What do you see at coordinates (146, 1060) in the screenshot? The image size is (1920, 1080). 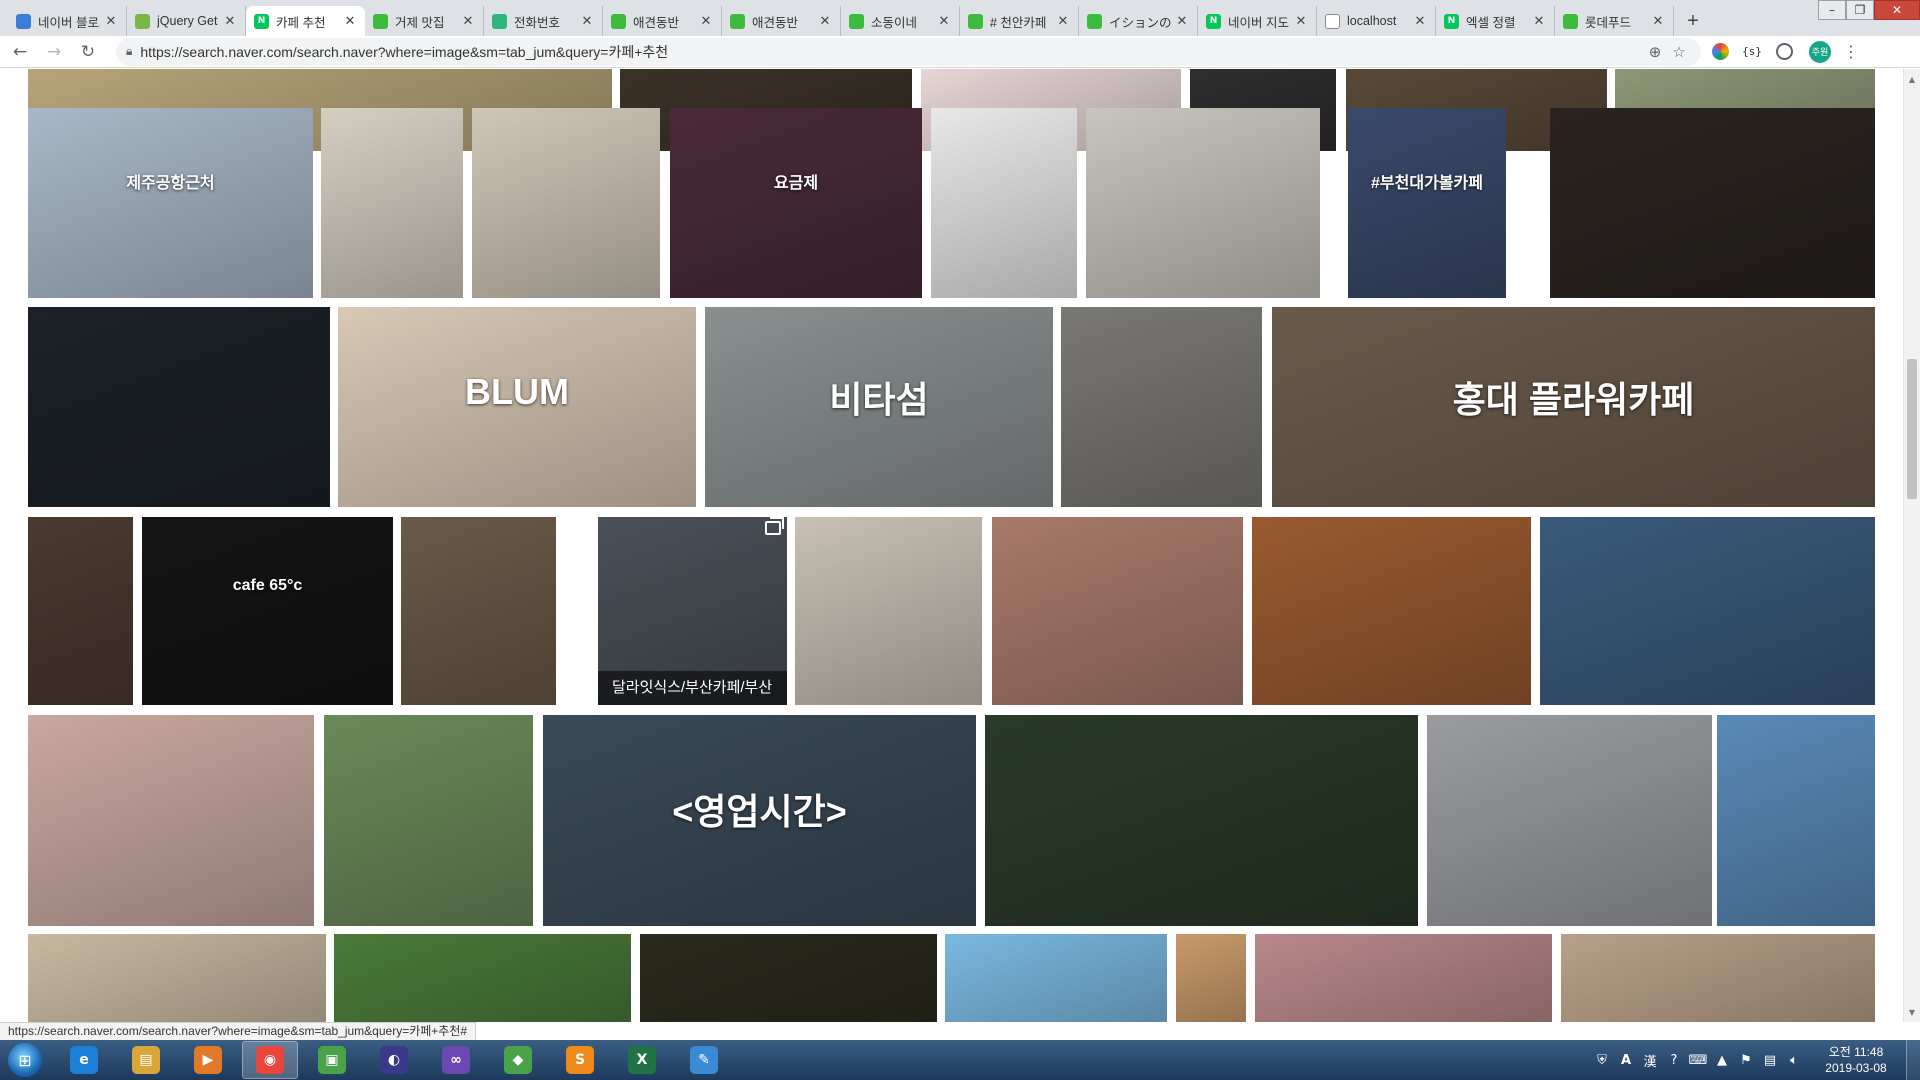 I see `taskbar-app-explorer: ▤` at bounding box center [146, 1060].